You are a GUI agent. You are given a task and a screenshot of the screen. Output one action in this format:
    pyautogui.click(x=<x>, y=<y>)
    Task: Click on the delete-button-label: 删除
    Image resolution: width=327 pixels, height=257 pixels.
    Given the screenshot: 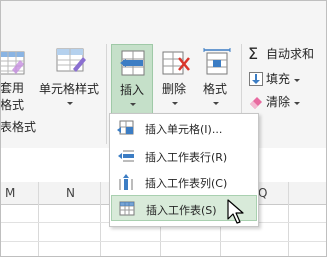 What is the action you would take?
    pyautogui.click(x=174, y=89)
    